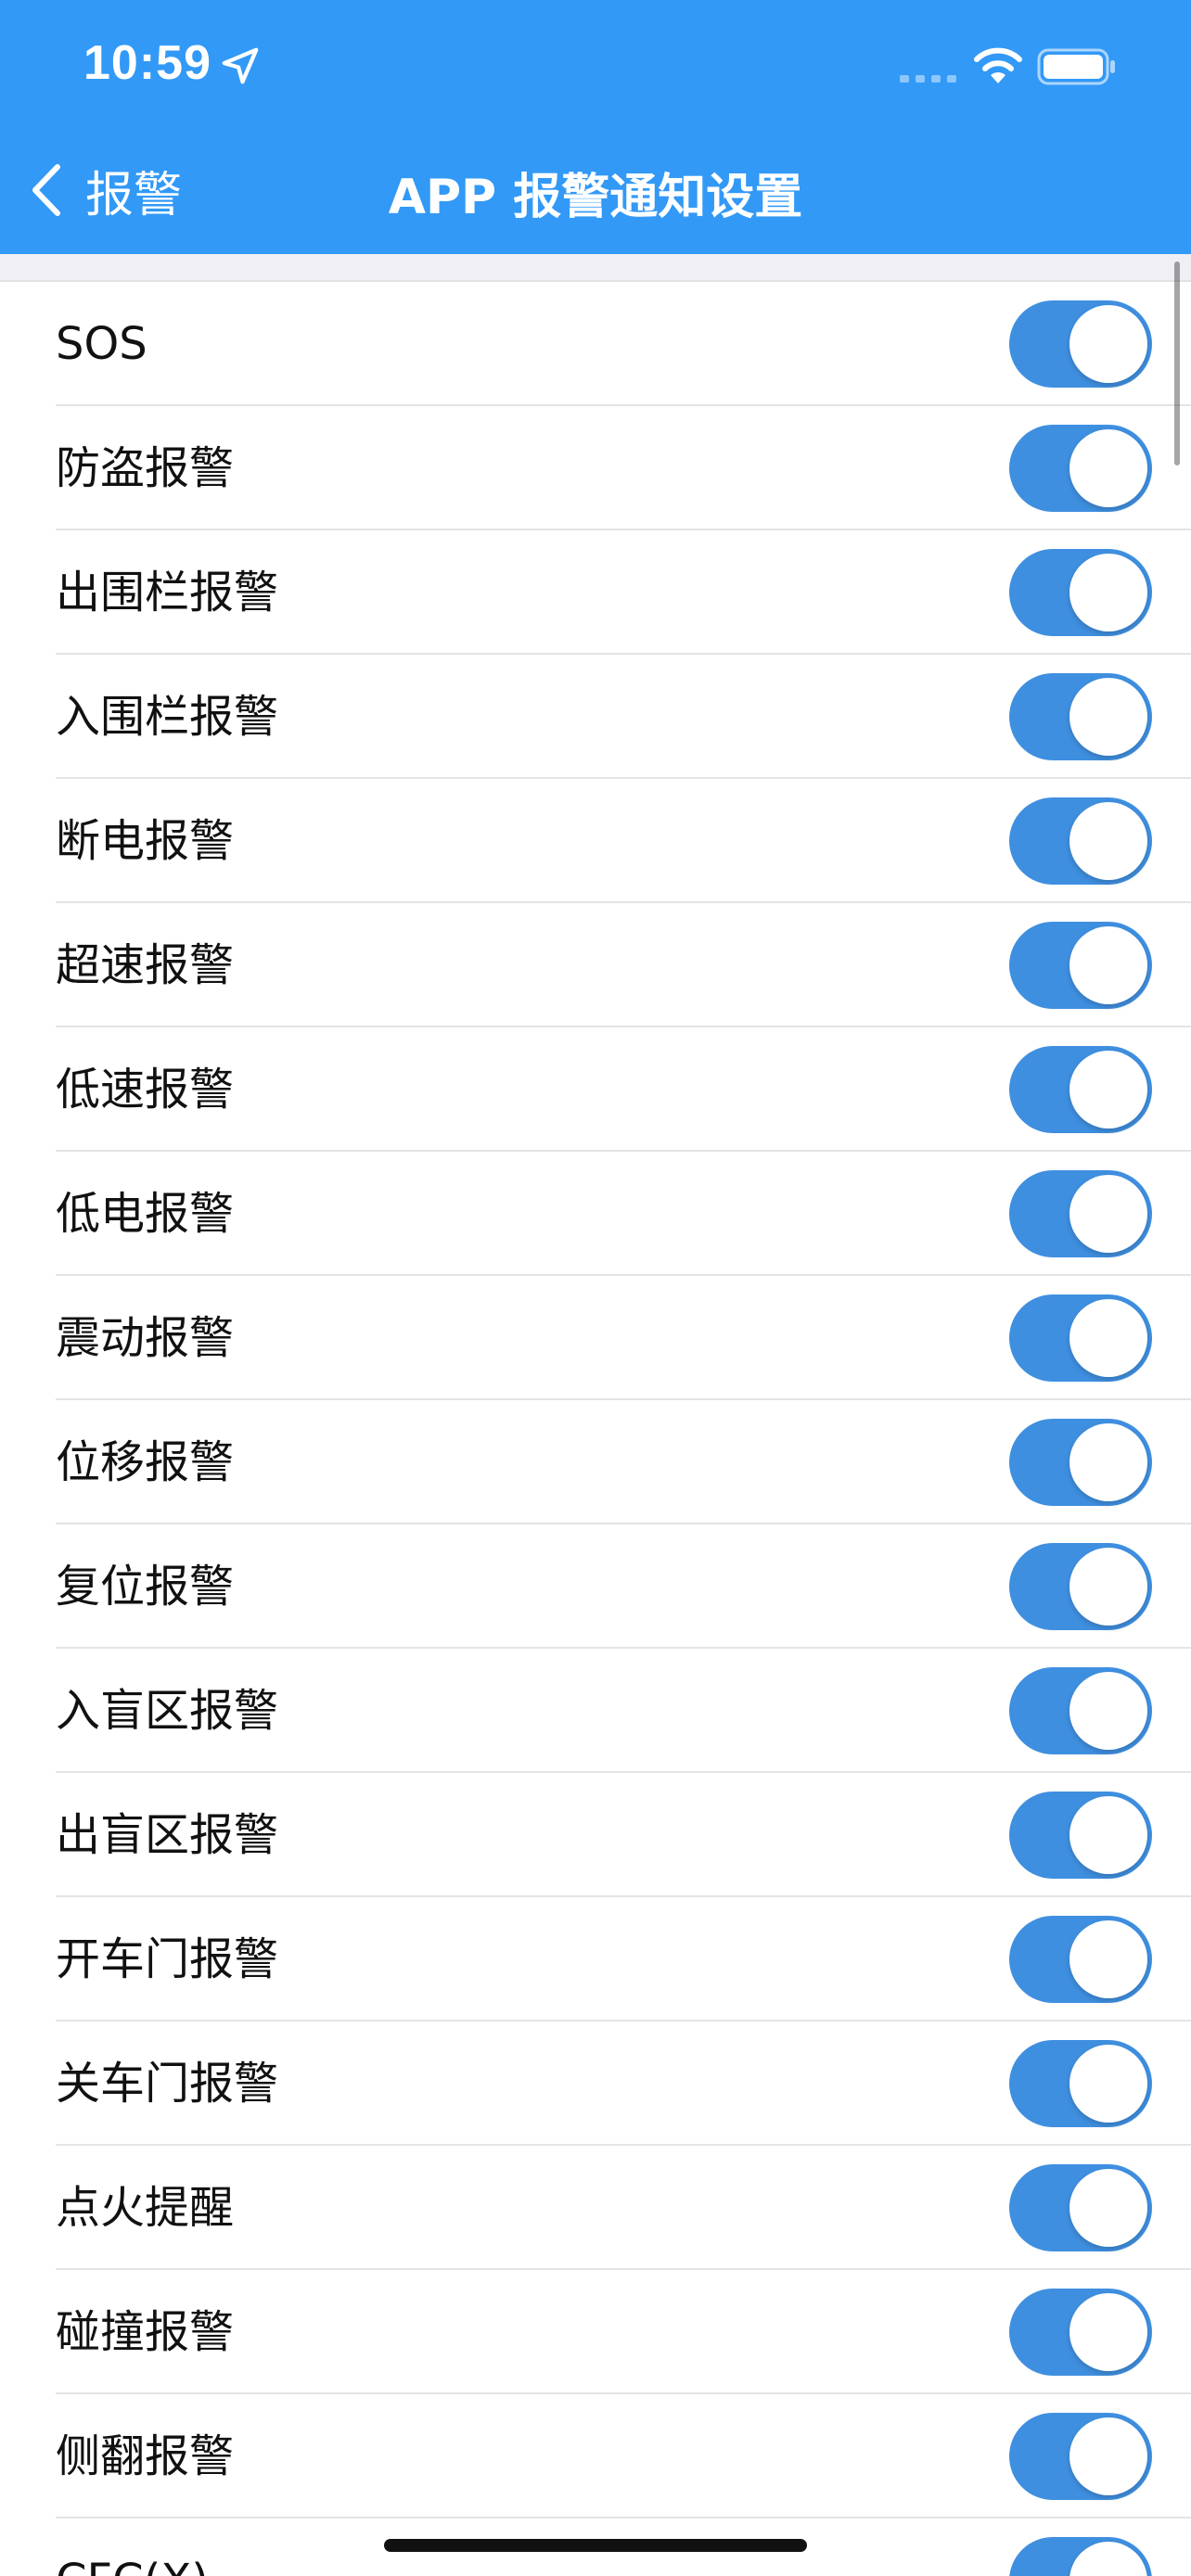 This screenshot has width=1191, height=2576. Describe the element at coordinates (145, 2332) in the screenshot. I see `alarm-label: 碰撞报警` at that location.